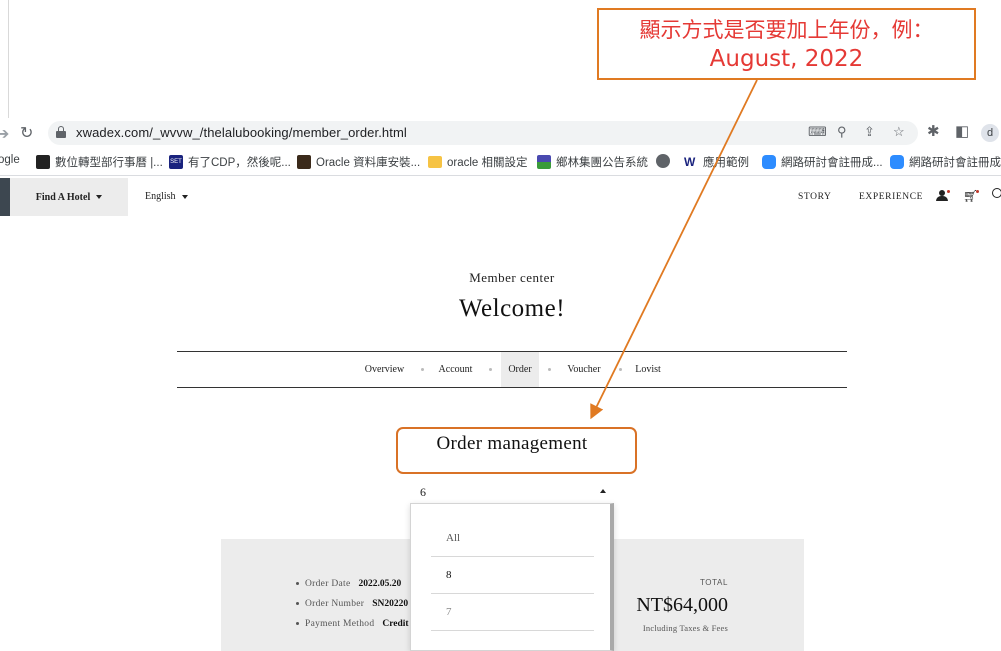 Image resolution: width=1001 pixels, height=651 pixels. Describe the element at coordinates (962, 131) in the screenshot. I see `side-panel-icon: ◧` at that location.